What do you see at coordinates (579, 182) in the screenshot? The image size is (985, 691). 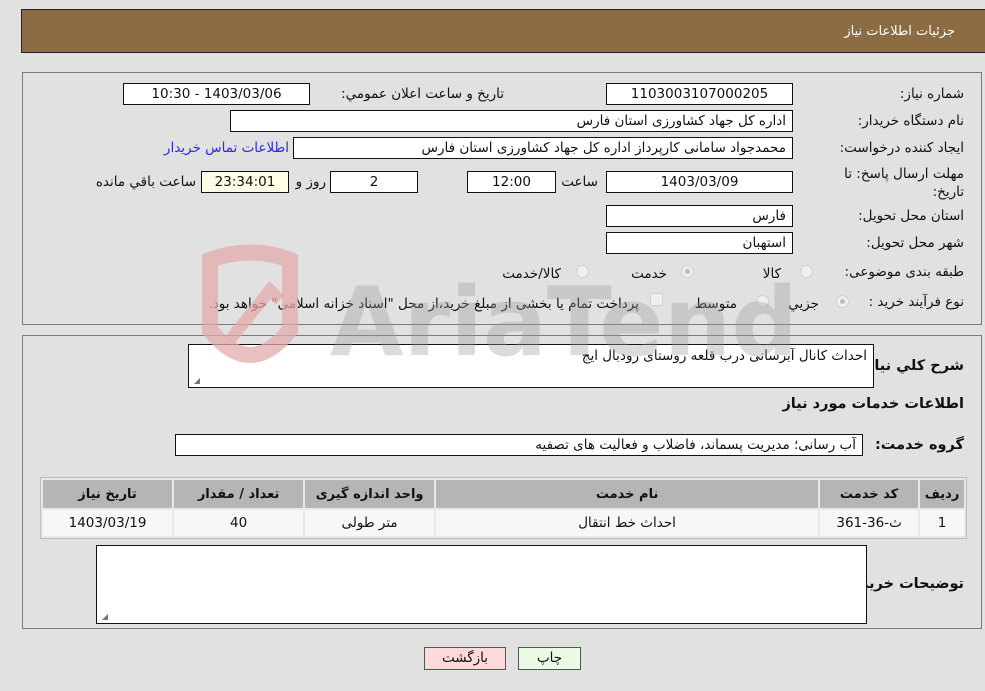 I see `deadline-time-label: ساعت` at bounding box center [579, 182].